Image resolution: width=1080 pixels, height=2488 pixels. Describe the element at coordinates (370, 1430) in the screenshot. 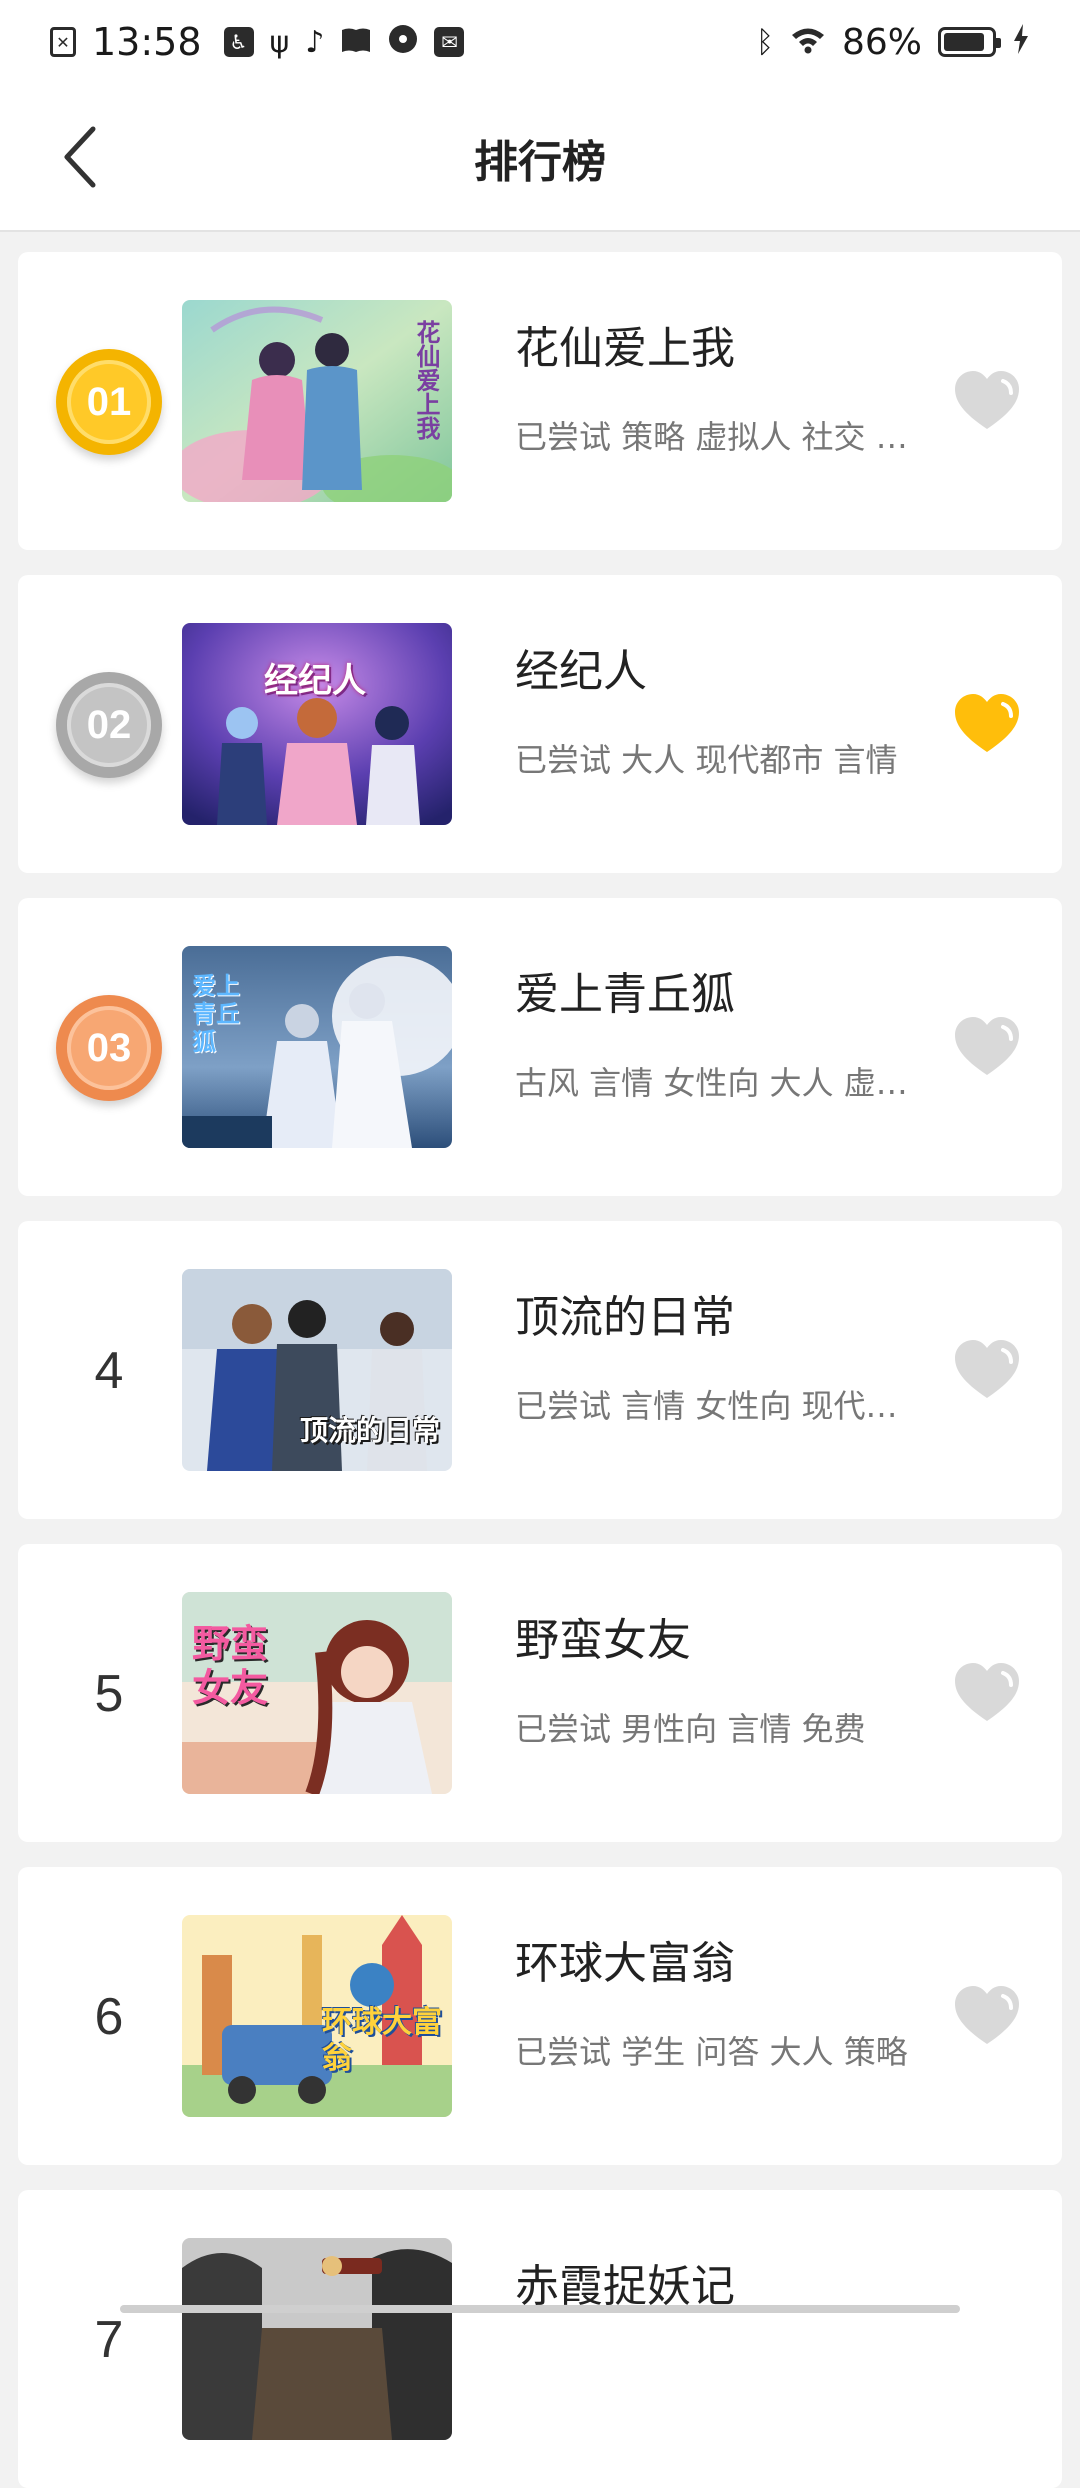

I see `cover-title: 顶流的日常` at that location.